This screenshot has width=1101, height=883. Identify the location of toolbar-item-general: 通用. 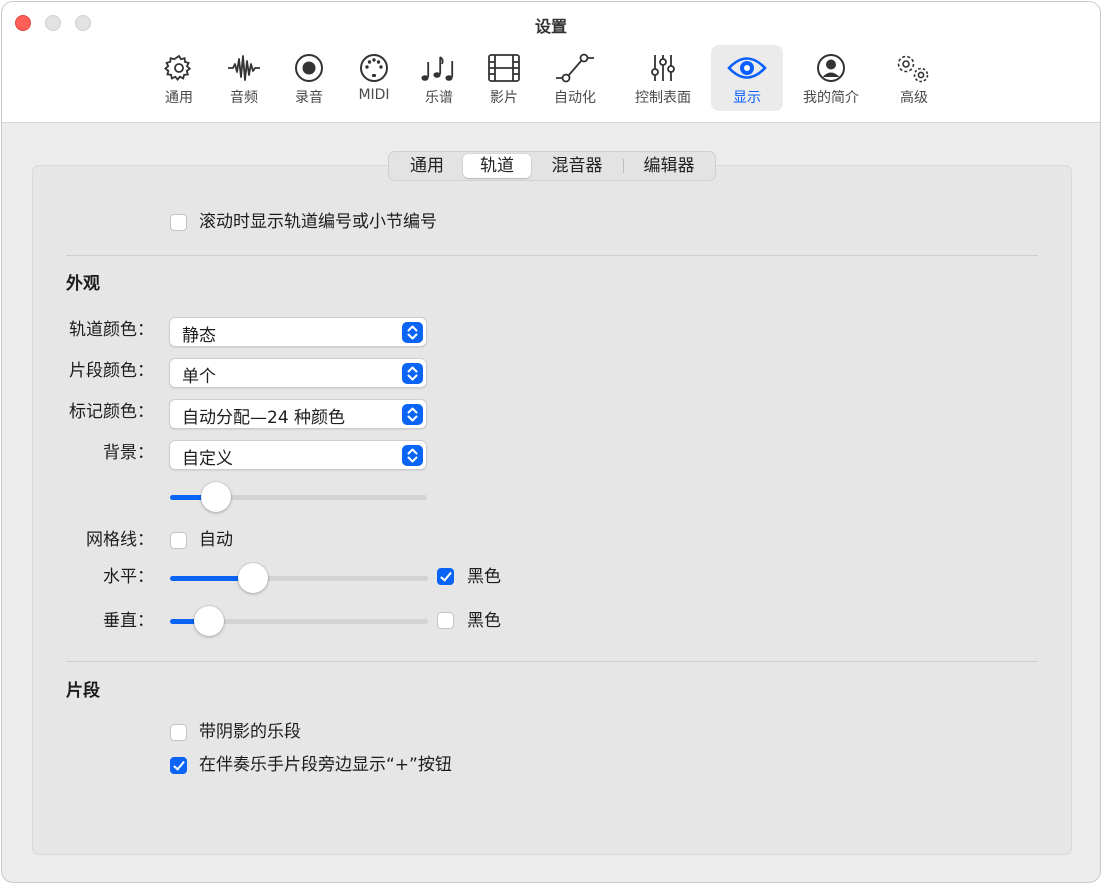
(179, 78).